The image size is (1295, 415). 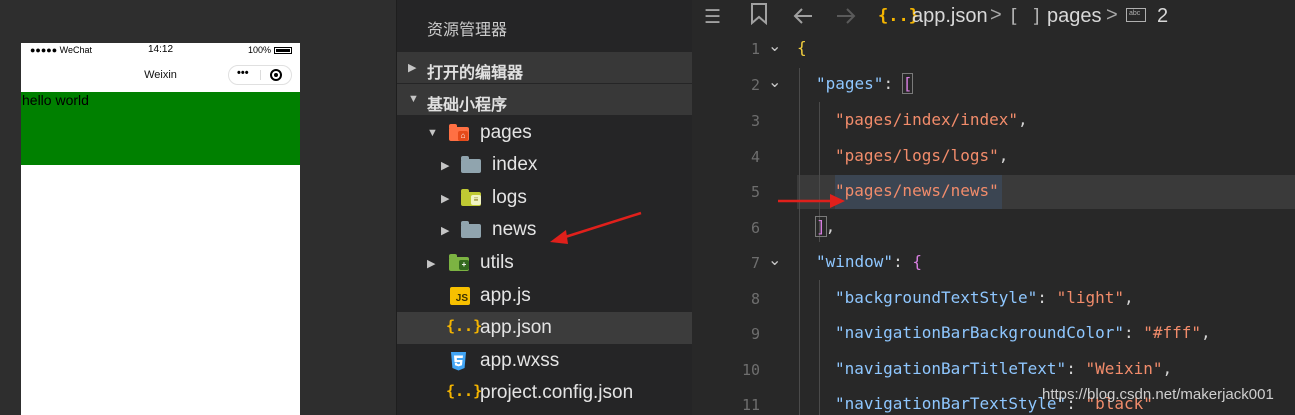 What do you see at coordinates (545, 67) in the screenshot?
I see `section-open-editors: ▶ 打开的编辑器` at bounding box center [545, 67].